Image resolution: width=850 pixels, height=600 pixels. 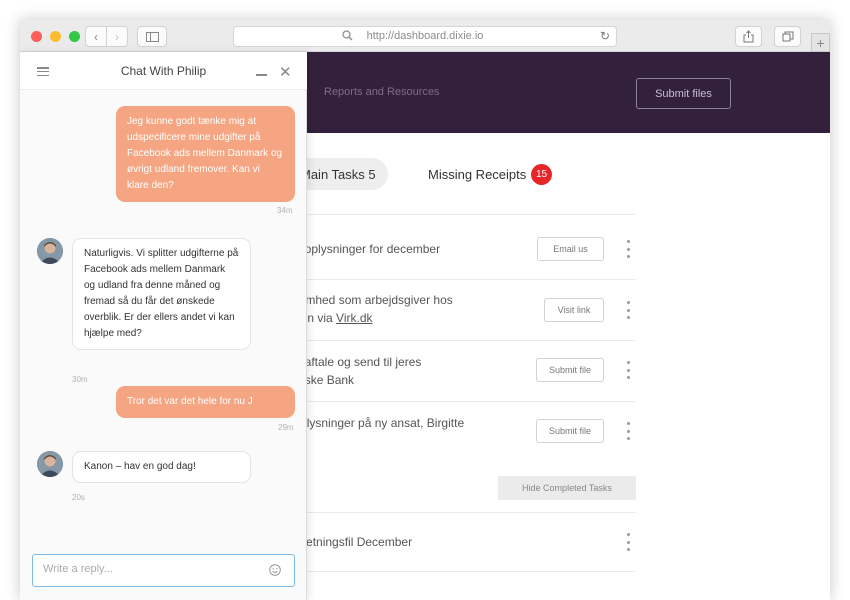 I want to click on email-us-button: Email us, so click(x=570, y=249).